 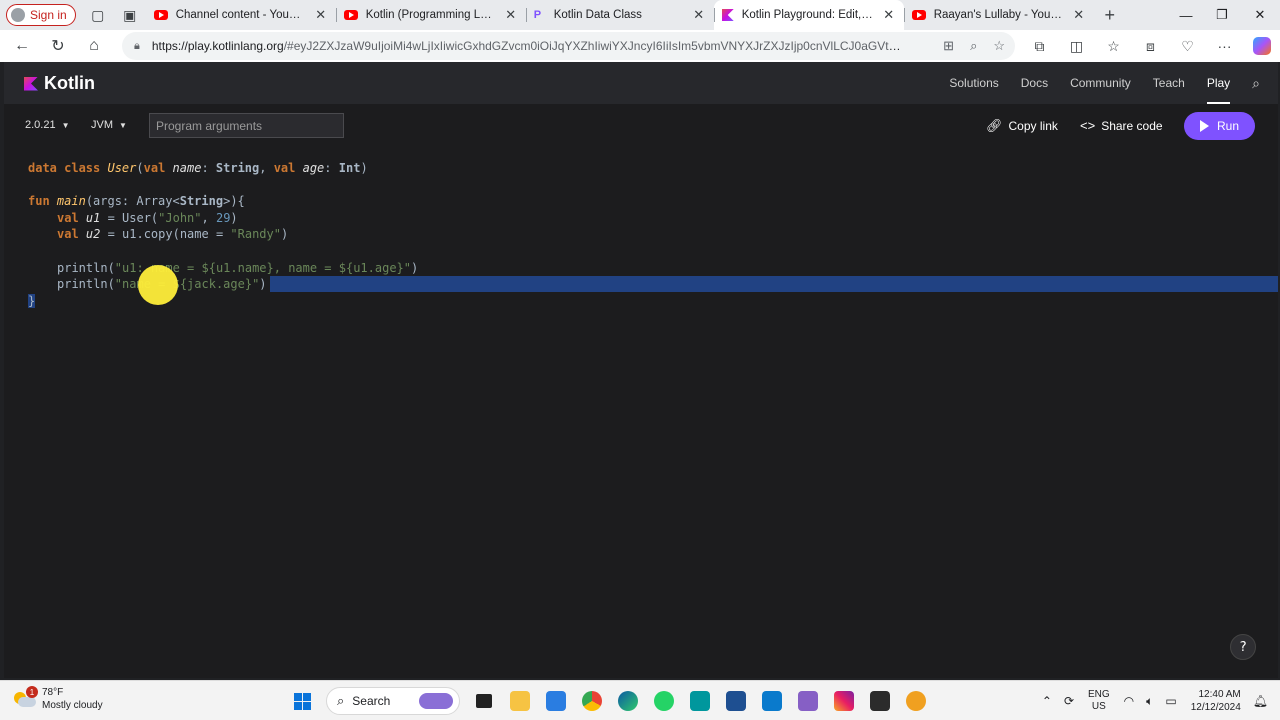 What do you see at coordinates (484, 700) in the screenshot?
I see `task-view-icon` at bounding box center [484, 700].